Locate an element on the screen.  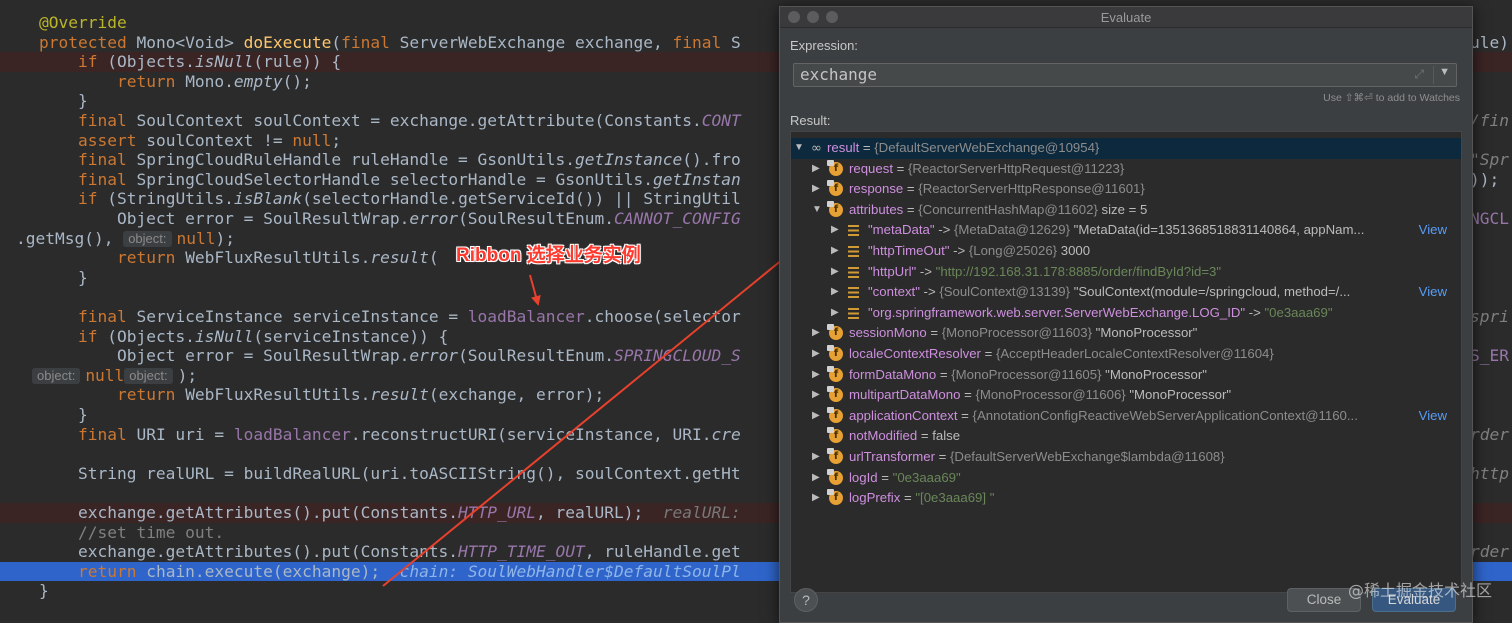
node-val: {ReactorServerHttpRequest@11223} is located at coordinates (1016, 168).